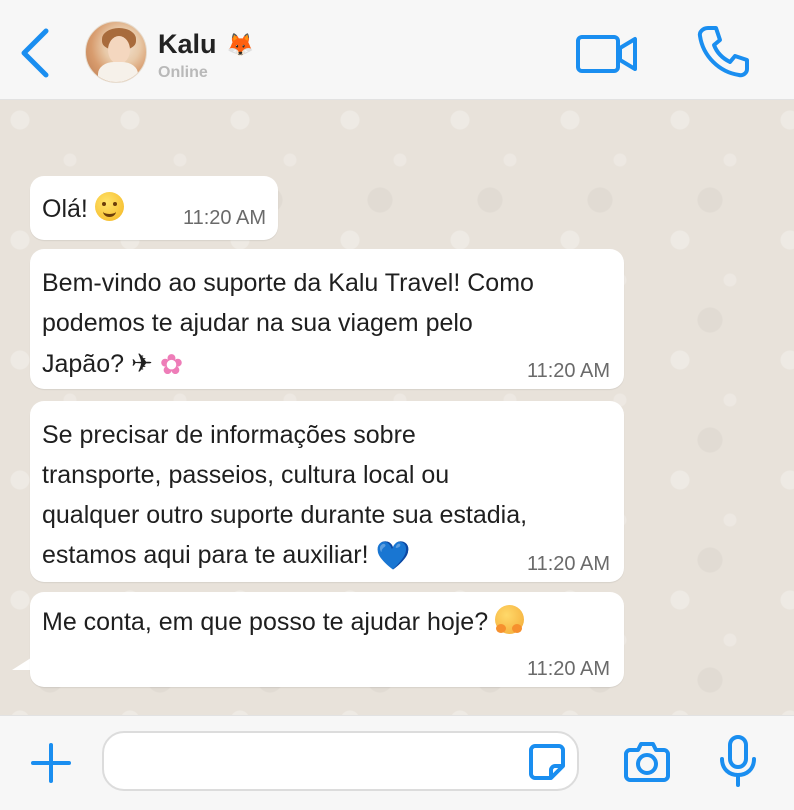 The height and width of the screenshot is (810, 794). I want to click on microphone-button, so click(738, 761).